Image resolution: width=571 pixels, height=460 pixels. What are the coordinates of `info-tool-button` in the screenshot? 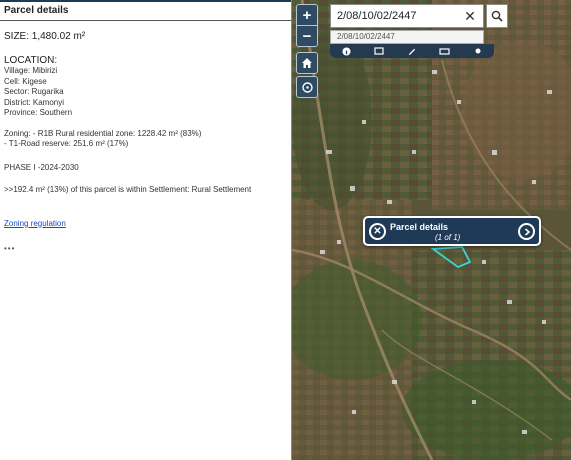 It's located at (346, 51).